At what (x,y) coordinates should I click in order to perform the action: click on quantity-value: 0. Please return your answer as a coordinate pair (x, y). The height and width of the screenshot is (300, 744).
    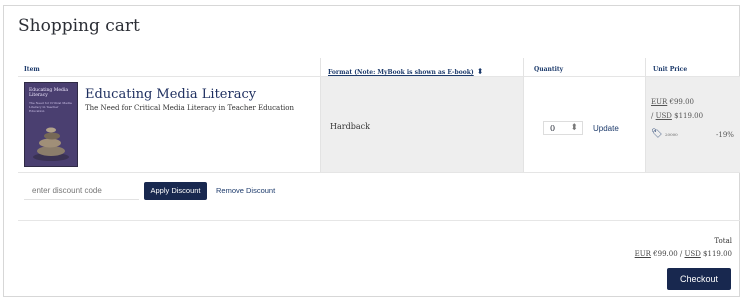
    Looking at the image, I should click on (552, 128).